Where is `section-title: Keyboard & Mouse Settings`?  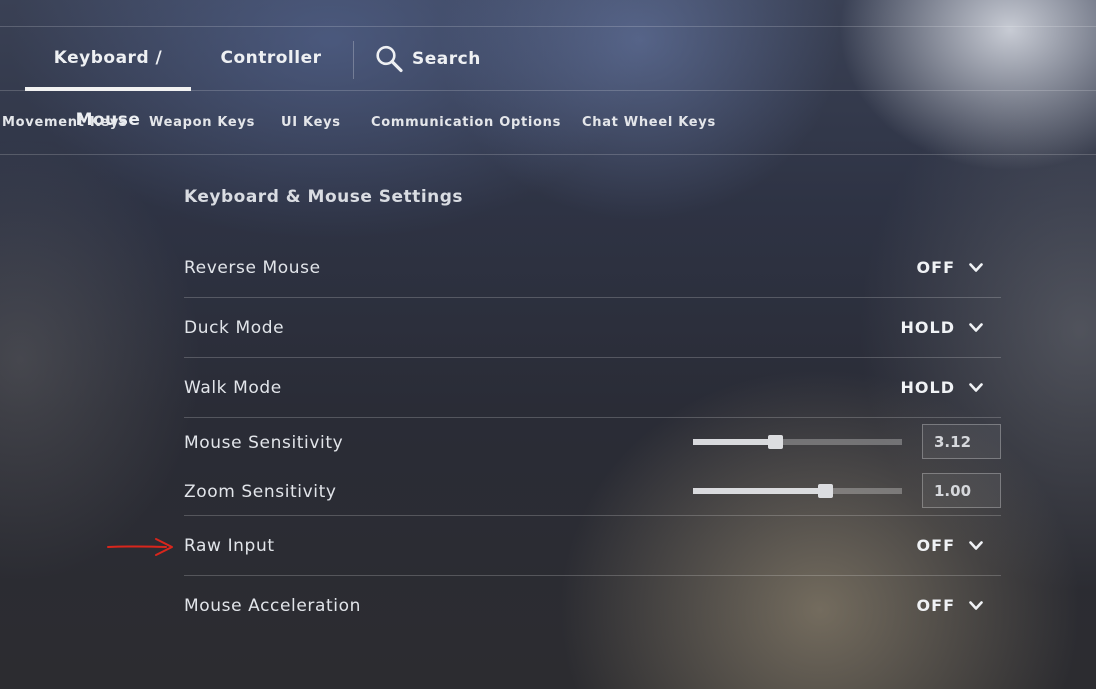 section-title: Keyboard & Mouse Settings is located at coordinates (324, 197).